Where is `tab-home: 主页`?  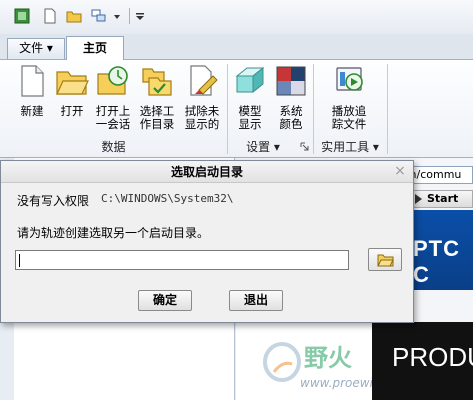
tab-home: 主页 is located at coordinates (95, 48).